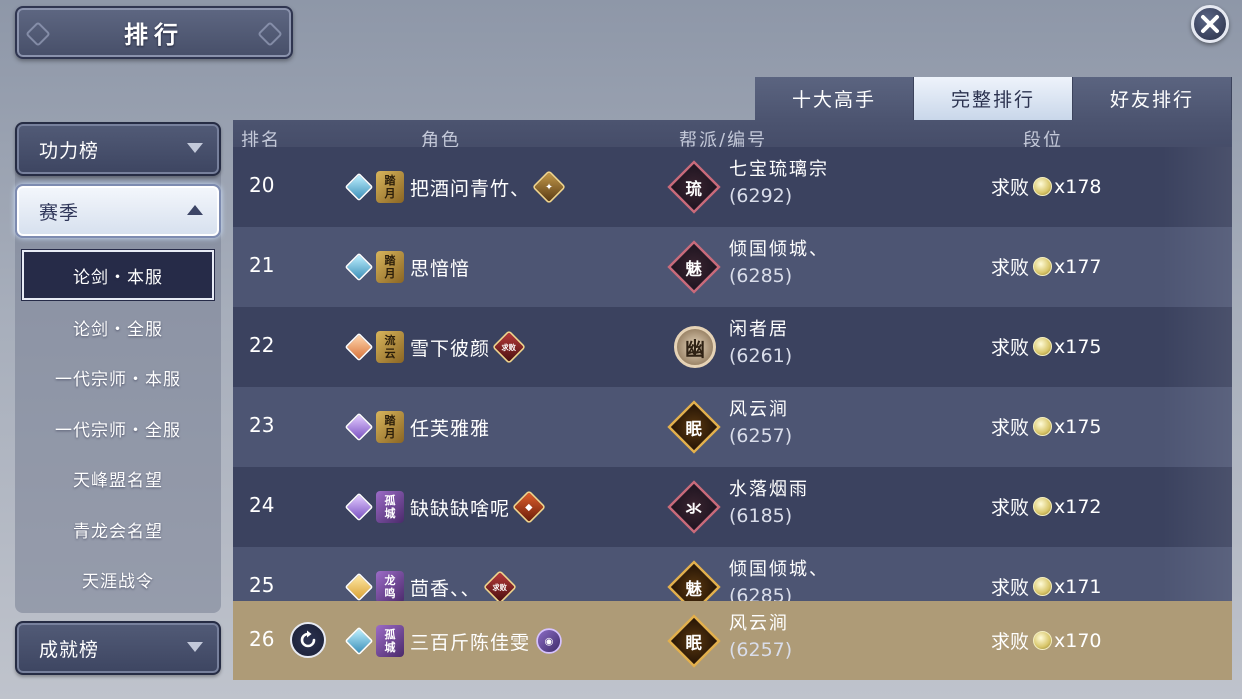 The image size is (1242, 699). I want to click on sidebar-item-lunjian-local: 论剑・本服, so click(118, 275).